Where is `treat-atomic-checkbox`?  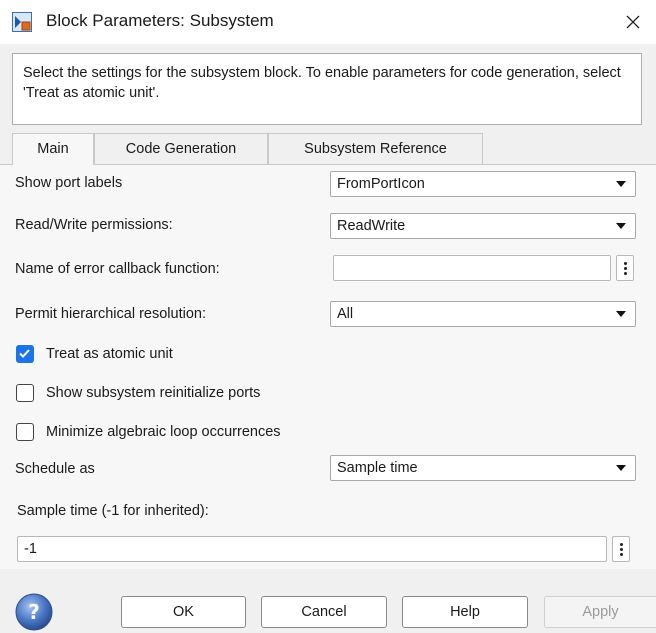
treat-atomic-checkbox is located at coordinates (25, 354).